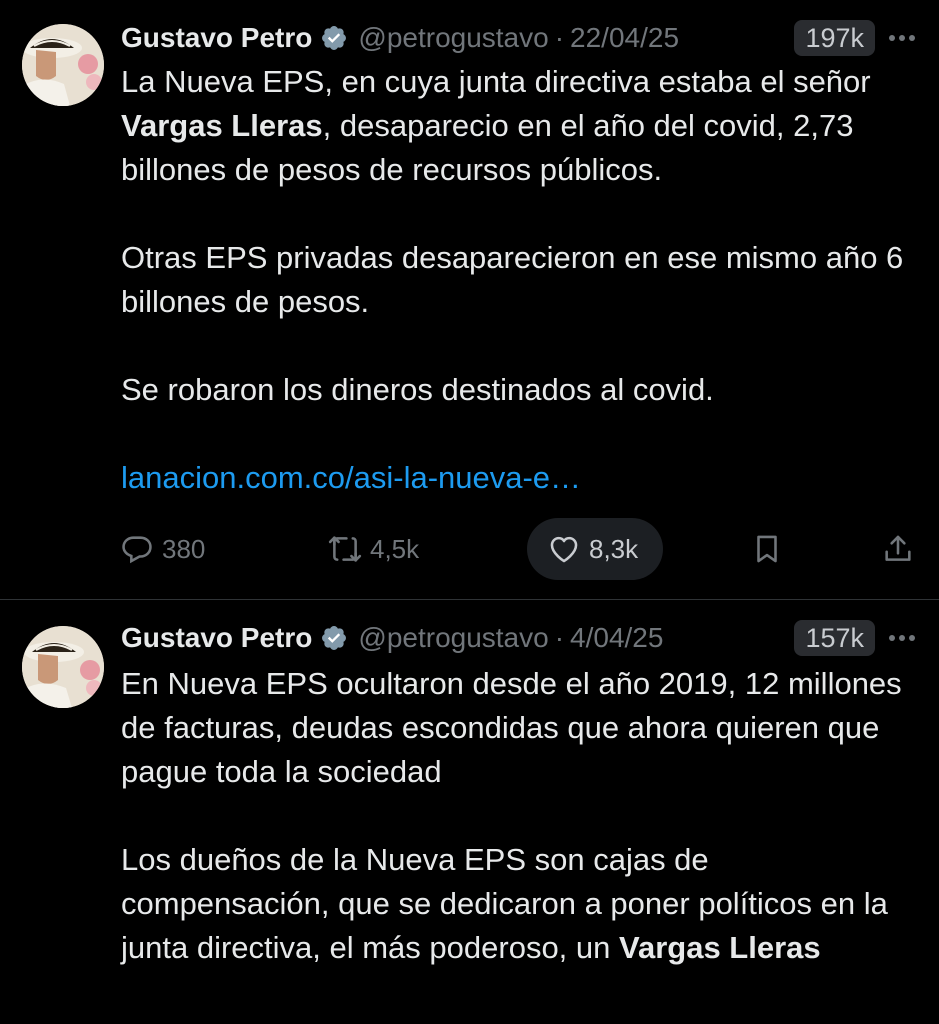 This screenshot has width=939, height=1024. I want to click on retweet-icon, so click(345, 549).